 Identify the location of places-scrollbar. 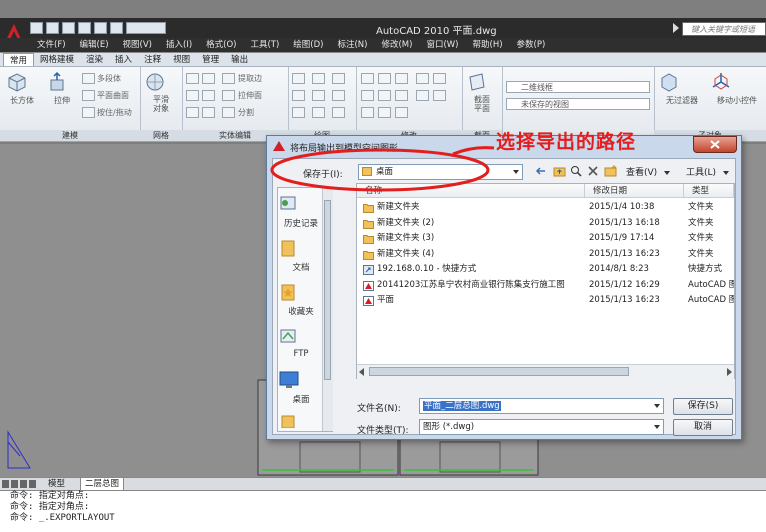
(327, 309).